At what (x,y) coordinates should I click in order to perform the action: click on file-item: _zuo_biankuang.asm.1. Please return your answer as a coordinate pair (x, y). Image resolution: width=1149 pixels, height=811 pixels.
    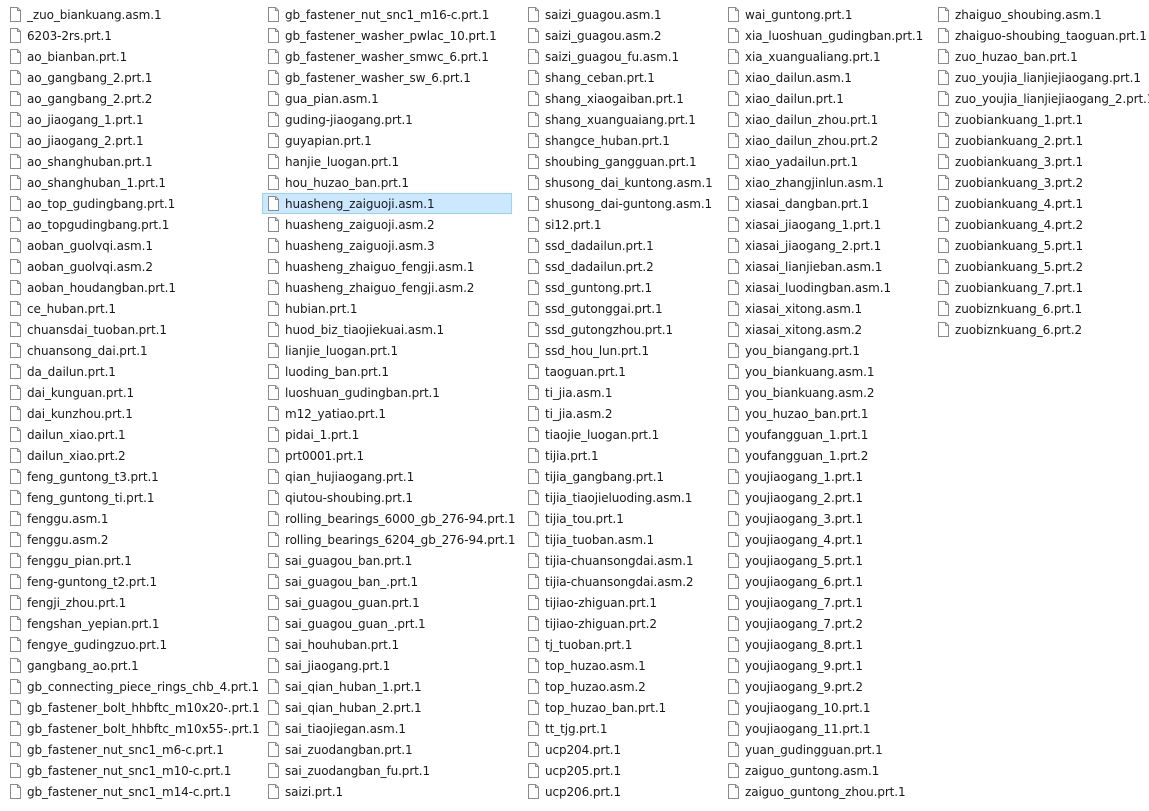
    Looking at the image, I should click on (130, 14).